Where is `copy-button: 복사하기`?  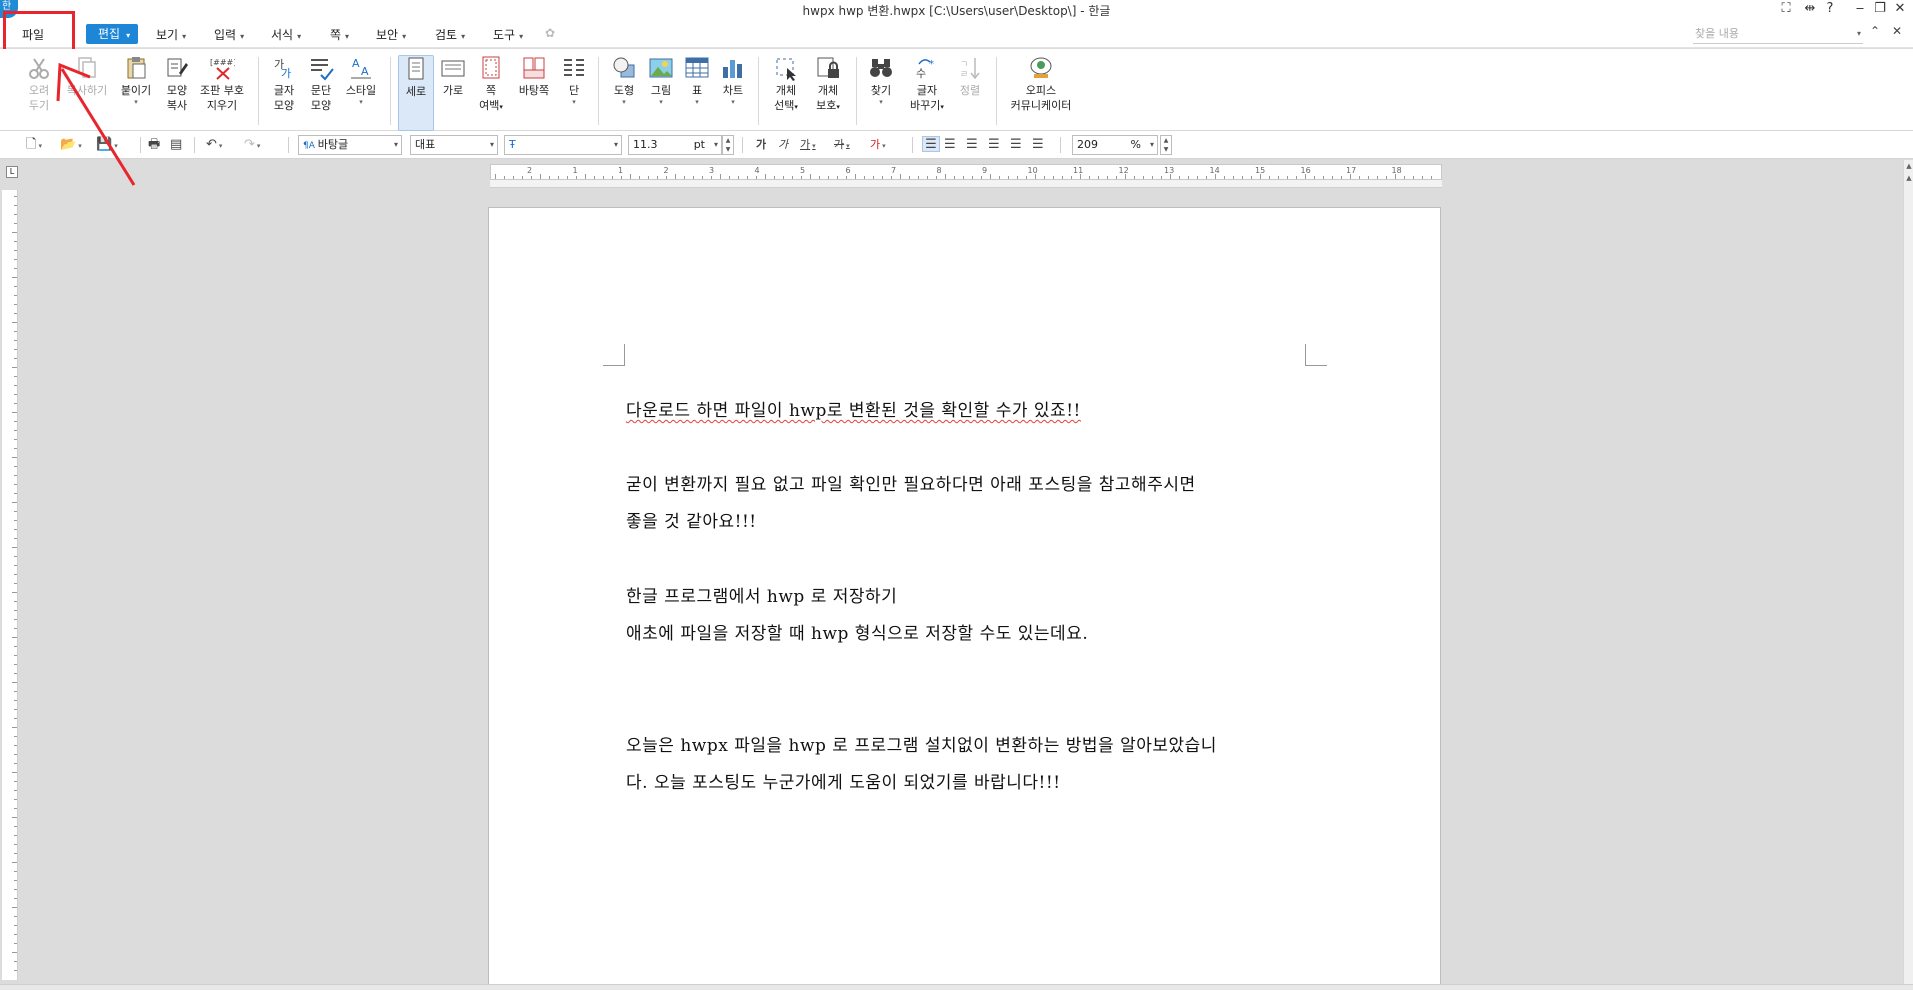 copy-button: 복사하기 is located at coordinates (87, 76).